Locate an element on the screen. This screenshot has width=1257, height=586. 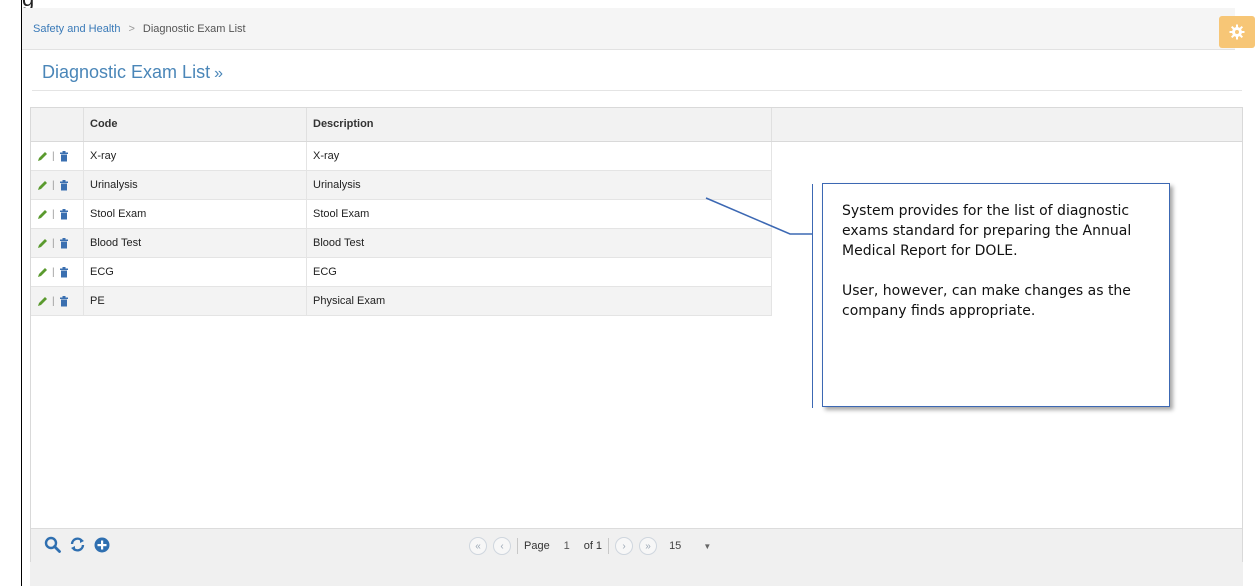
gear-icon is located at coordinates (1237, 32).